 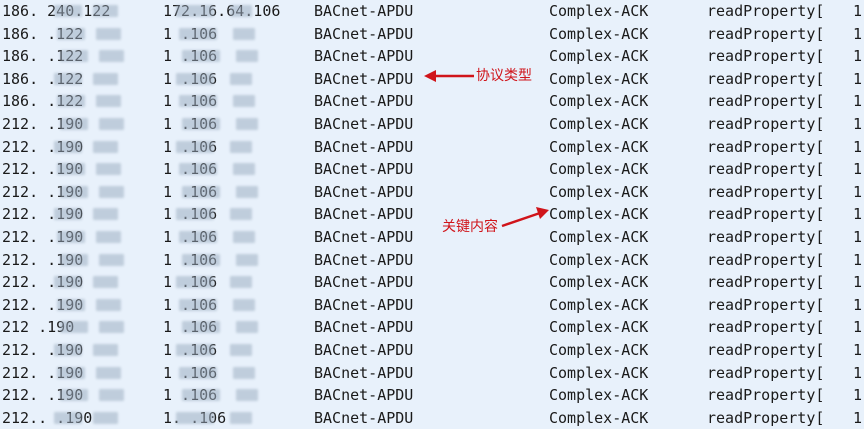 I want to click on annotation-protocol-type: 协议类型, so click(x=504, y=76).